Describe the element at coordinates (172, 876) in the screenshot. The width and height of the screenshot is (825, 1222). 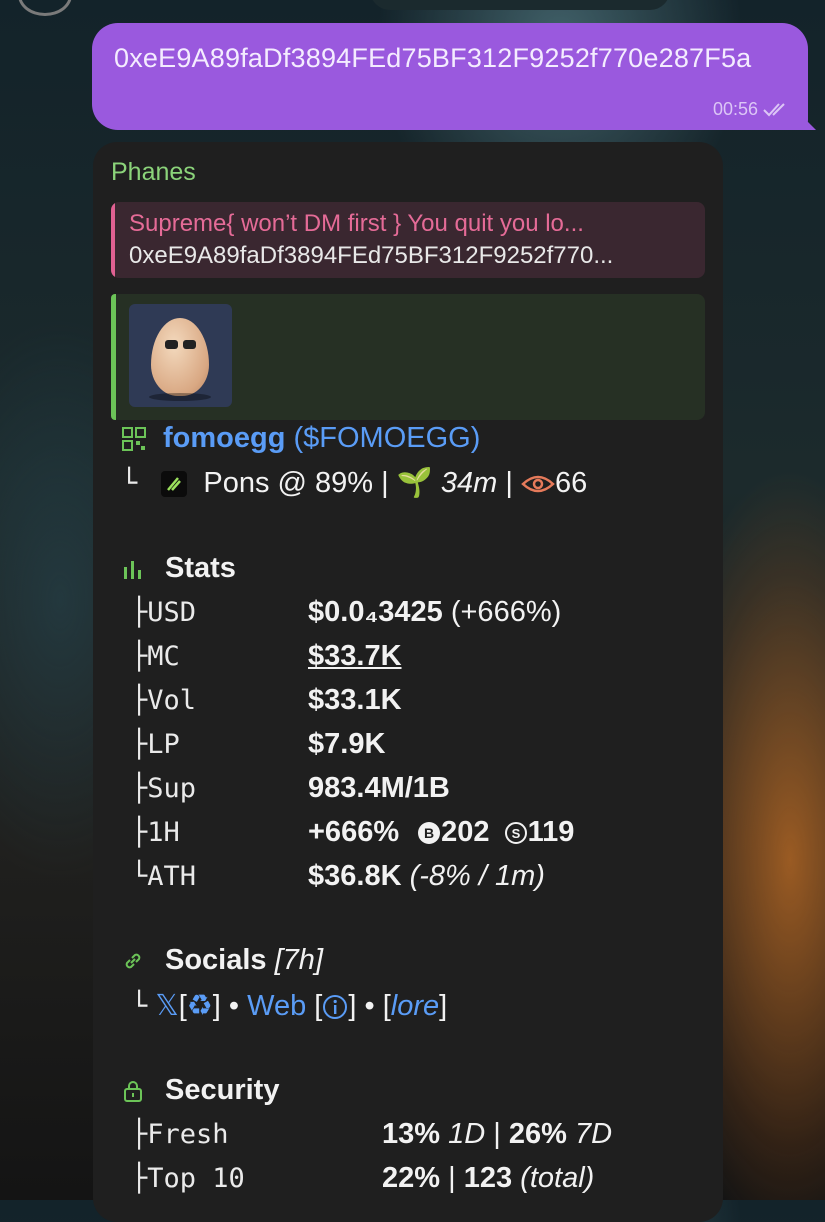
I see `stat-label: ATH` at that location.